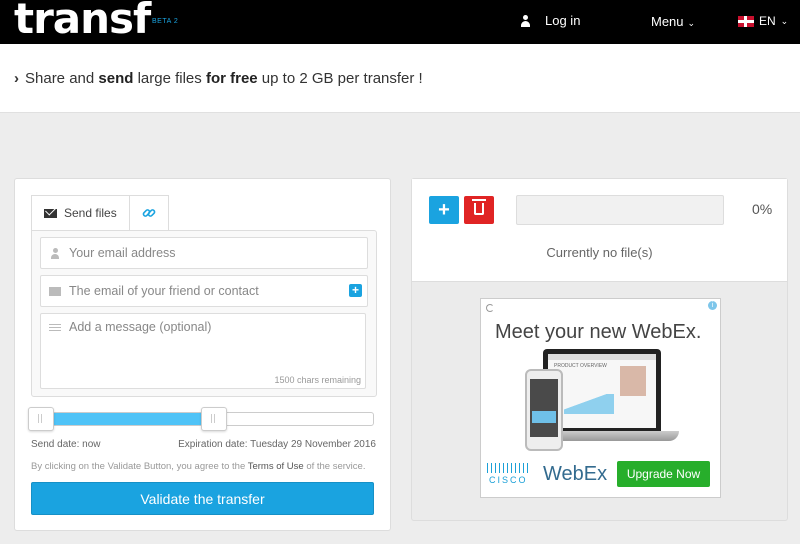 Image resolution: width=800 pixels, height=544 pixels. I want to click on validate-transfer-button: Validate the transfer, so click(202, 498).